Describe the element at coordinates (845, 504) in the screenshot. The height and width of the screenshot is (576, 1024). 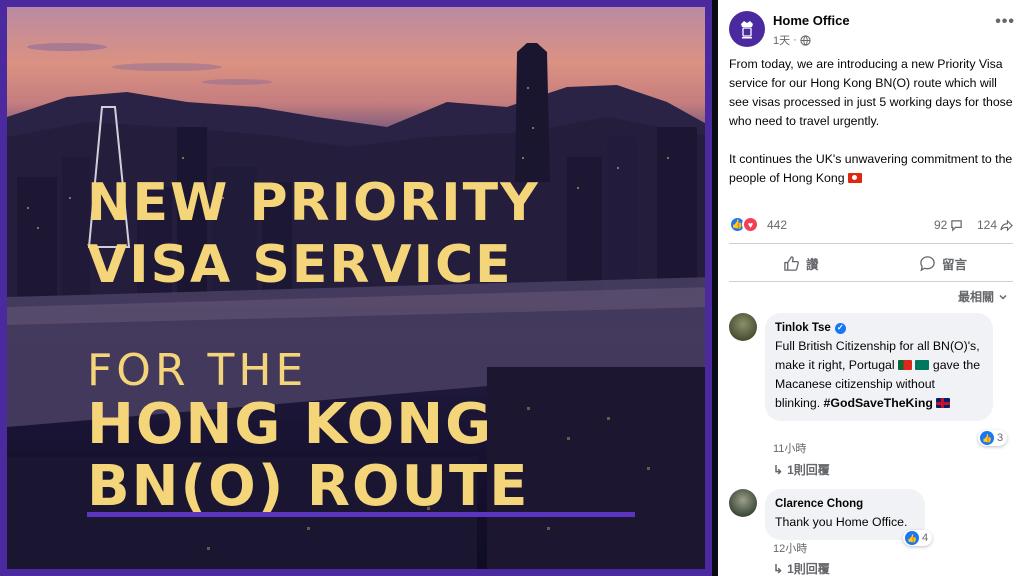
I see `commenter-name: Clarence Chong` at that location.